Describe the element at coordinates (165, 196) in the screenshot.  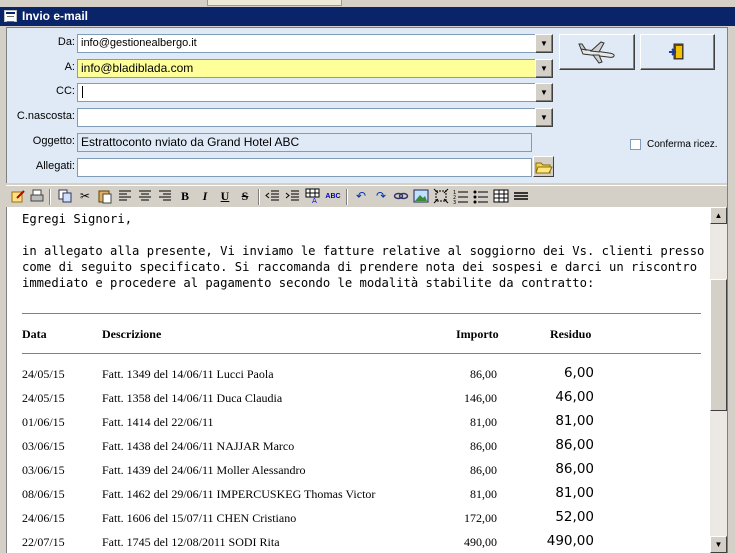
I see `align-right-icon` at that location.